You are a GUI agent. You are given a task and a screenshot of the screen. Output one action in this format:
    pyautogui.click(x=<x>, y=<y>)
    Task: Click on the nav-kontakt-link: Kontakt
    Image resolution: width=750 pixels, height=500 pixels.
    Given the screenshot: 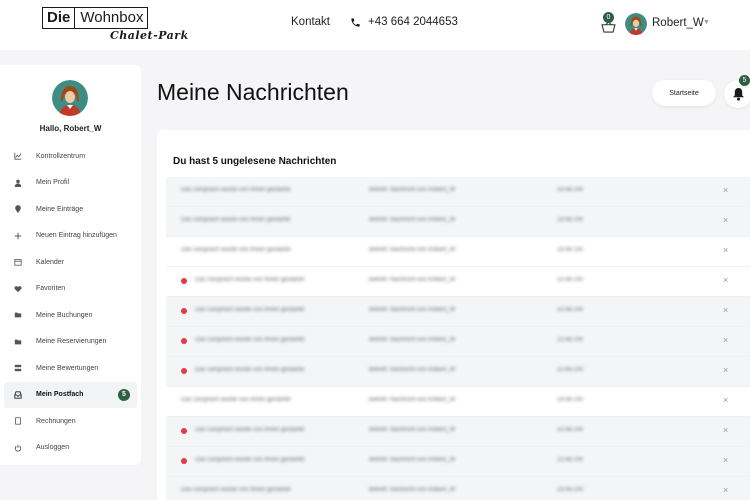 What is the action you would take?
    pyautogui.click(x=310, y=22)
    